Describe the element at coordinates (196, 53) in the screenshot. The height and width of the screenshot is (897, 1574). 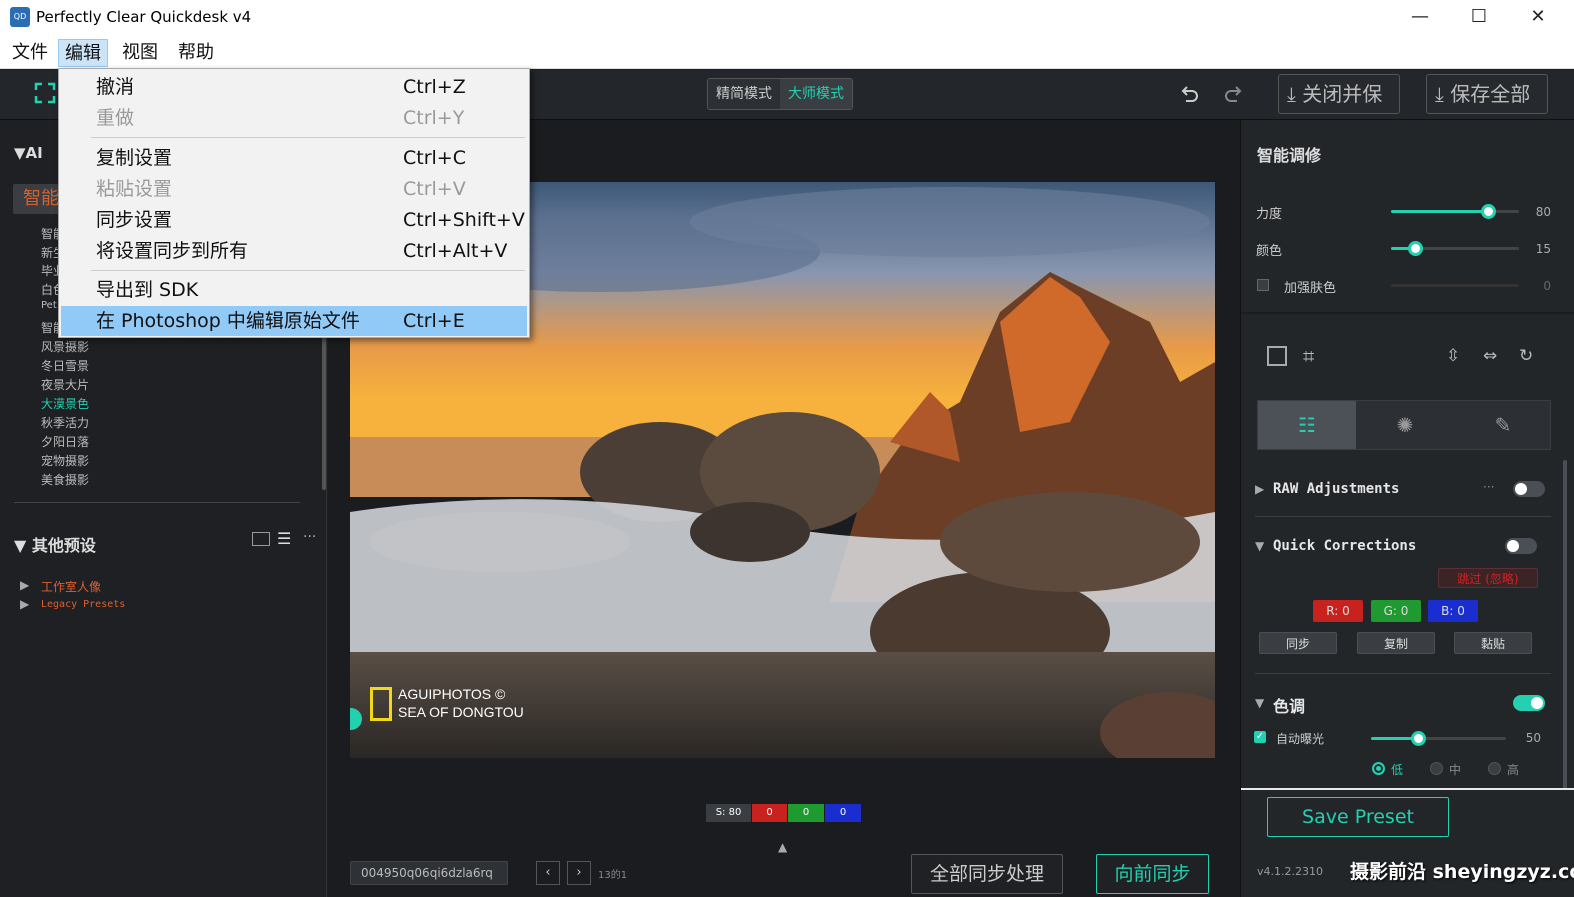
I see `menu-help: 帮助` at that location.